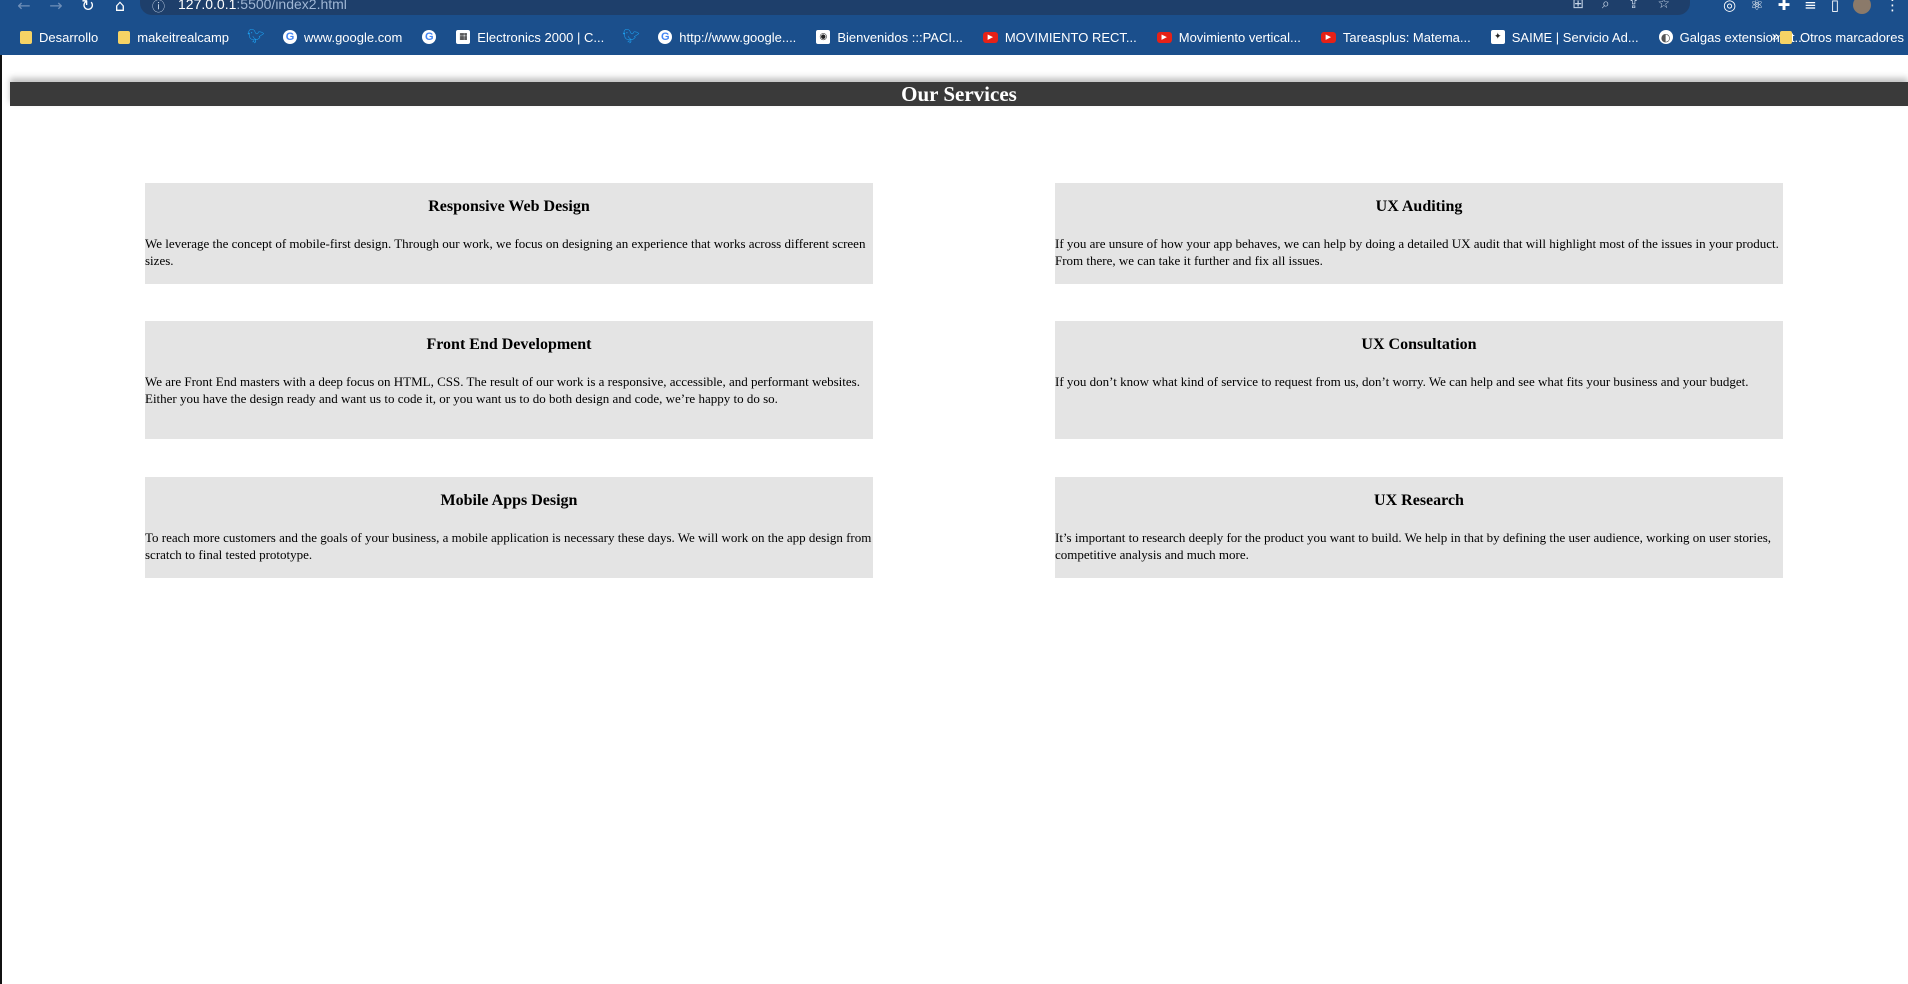  What do you see at coordinates (823, 37) in the screenshot?
I see `site-icon: ◉` at bounding box center [823, 37].